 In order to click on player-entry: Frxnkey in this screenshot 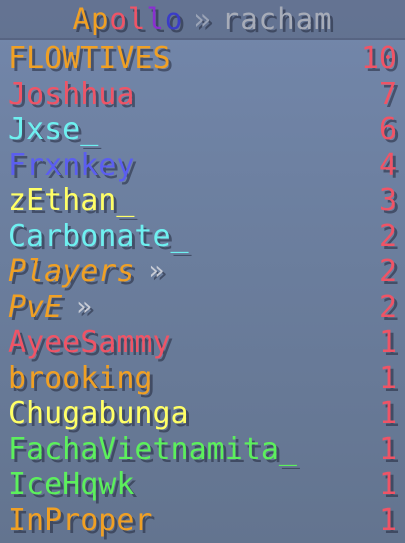, I will do `click(71, 165)`.